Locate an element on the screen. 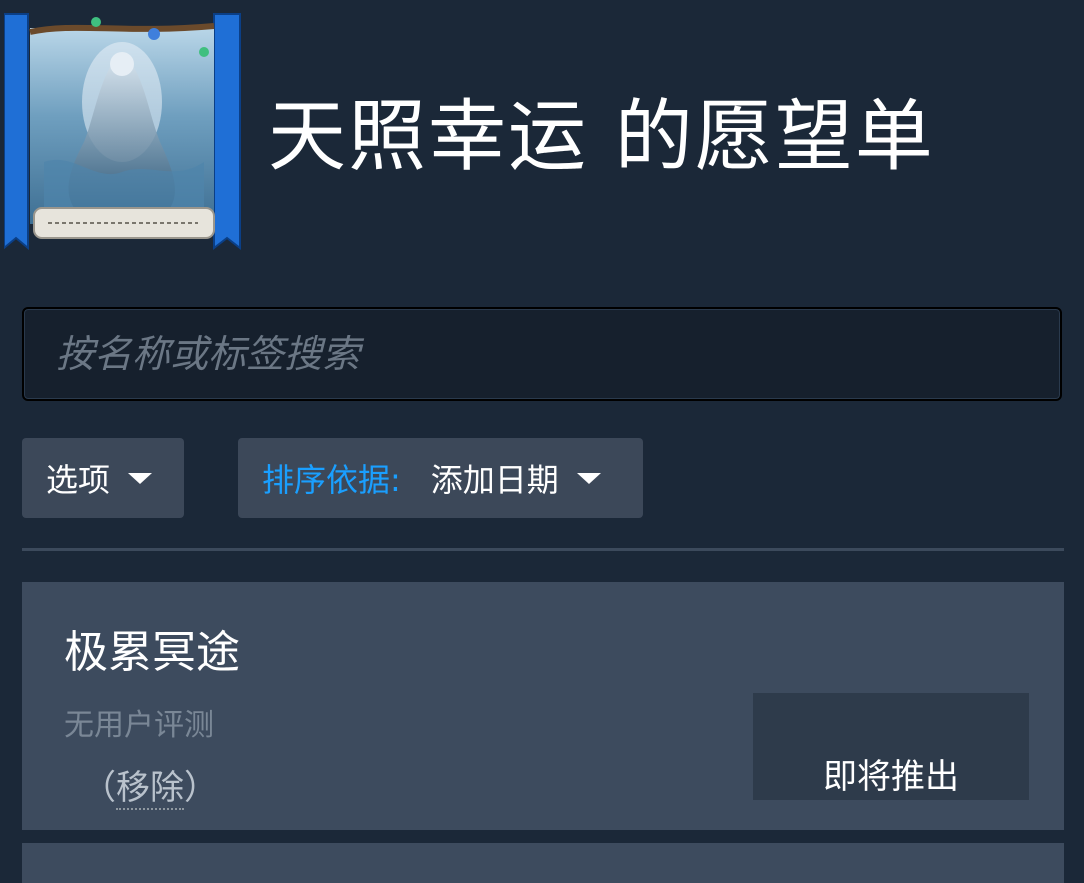  profile-avatar is located at coordinates (123, 131).